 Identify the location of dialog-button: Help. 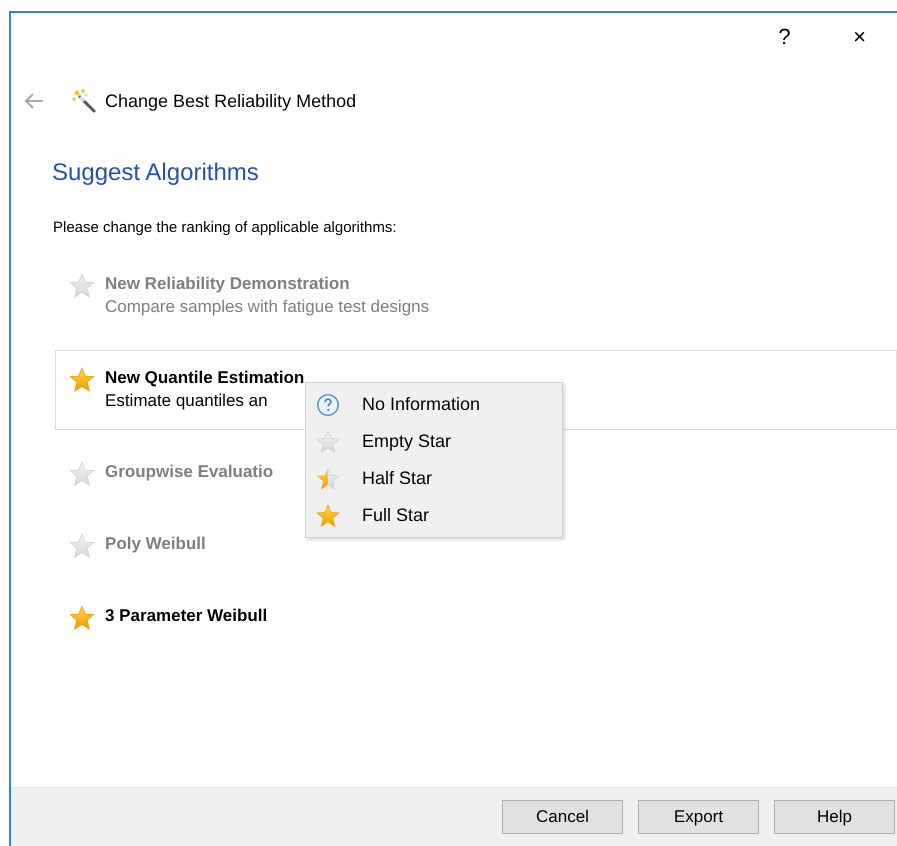
(834, 817).